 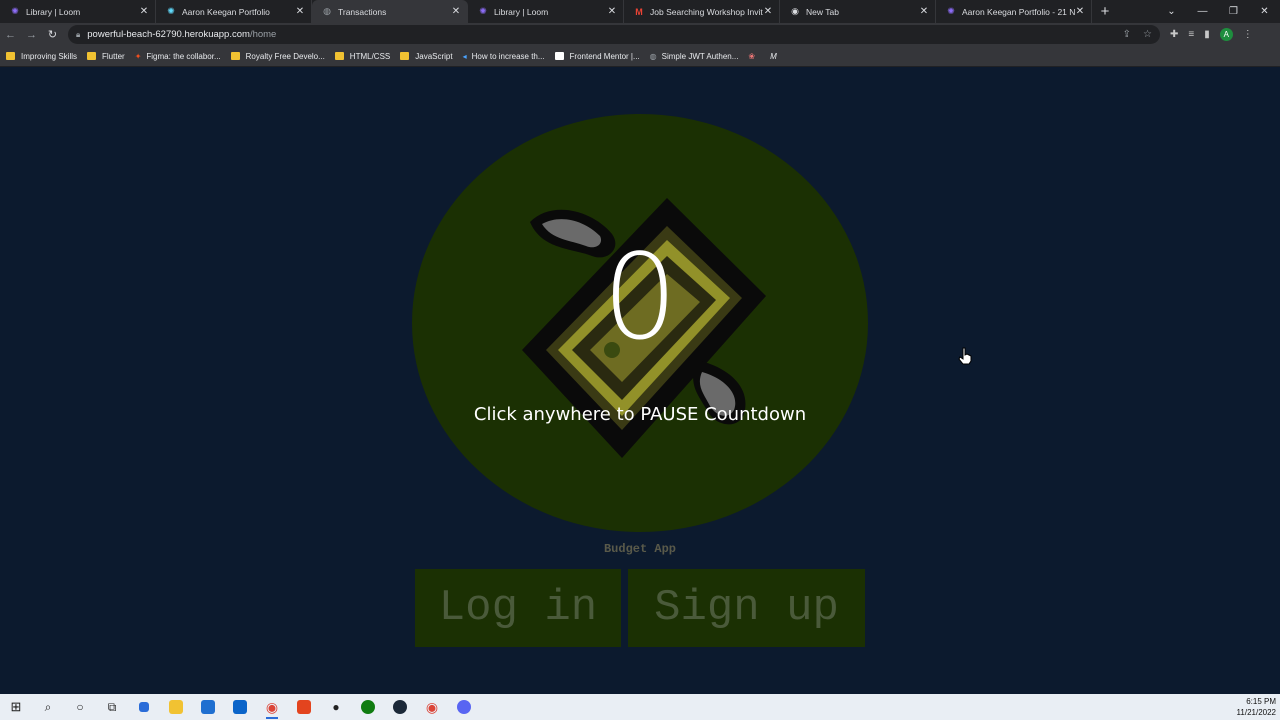 I want to click on tab-job-workshop: M Job Searching Workshop Invitati ✕, so click(x=702, y=11).